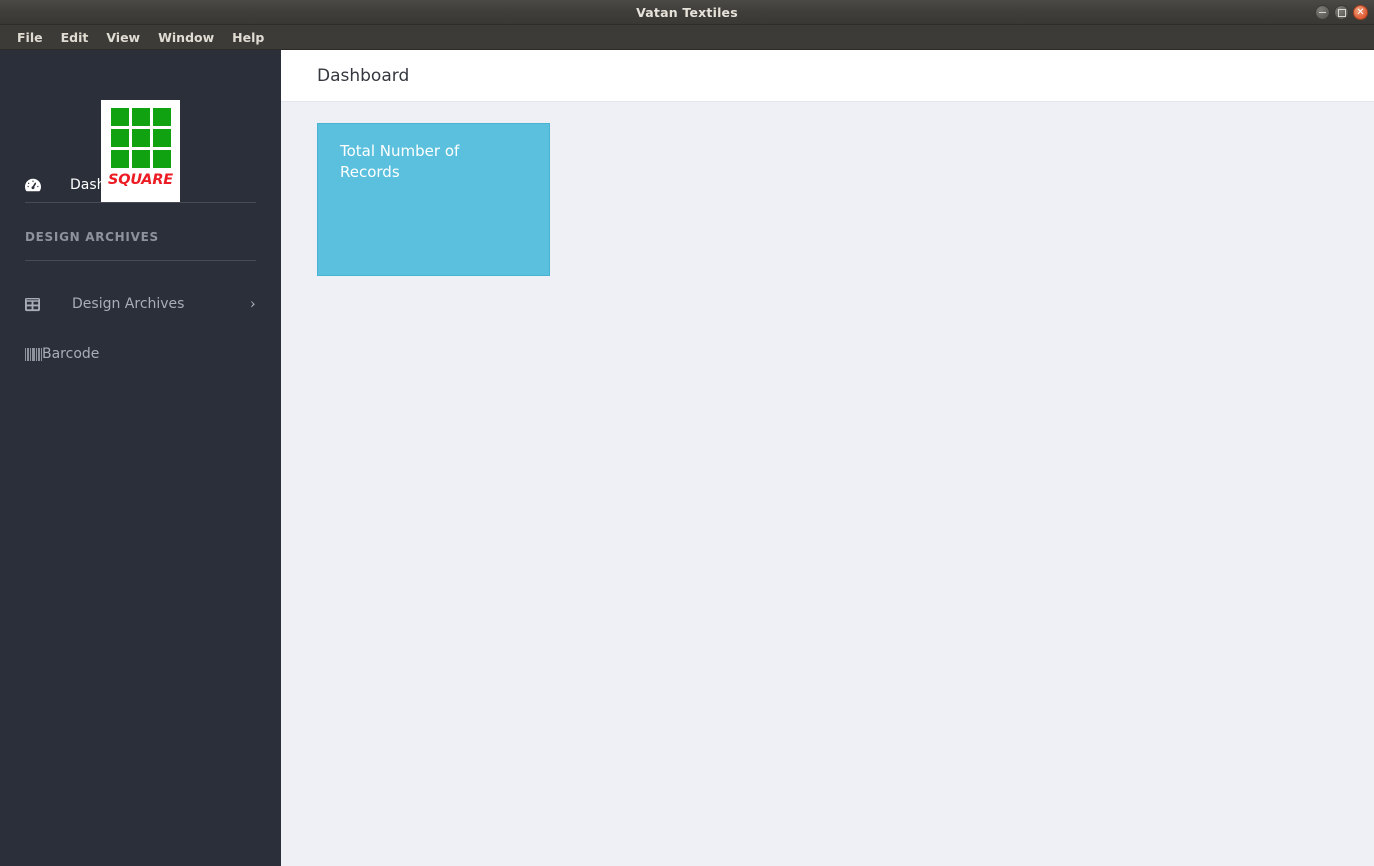  What do you see at coordinates (687, 37) in the screenshot?
I see `menubar: File Edit View Window Help` at bounding box center [687, 37].